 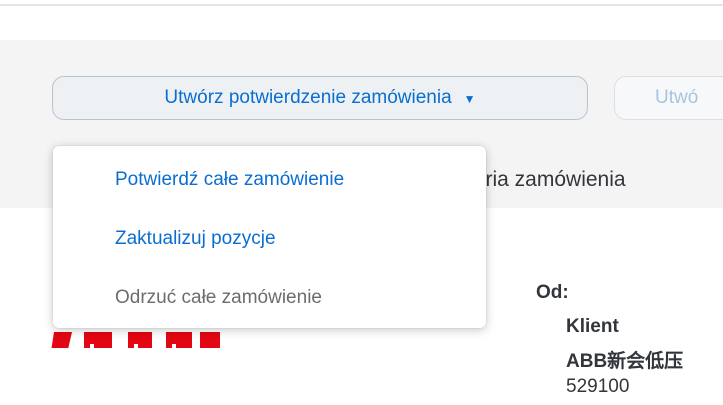 I want to click on create-order-confirmation-label: Utwórz potwierdzenie zamówienia, so click(x=308, y=97).